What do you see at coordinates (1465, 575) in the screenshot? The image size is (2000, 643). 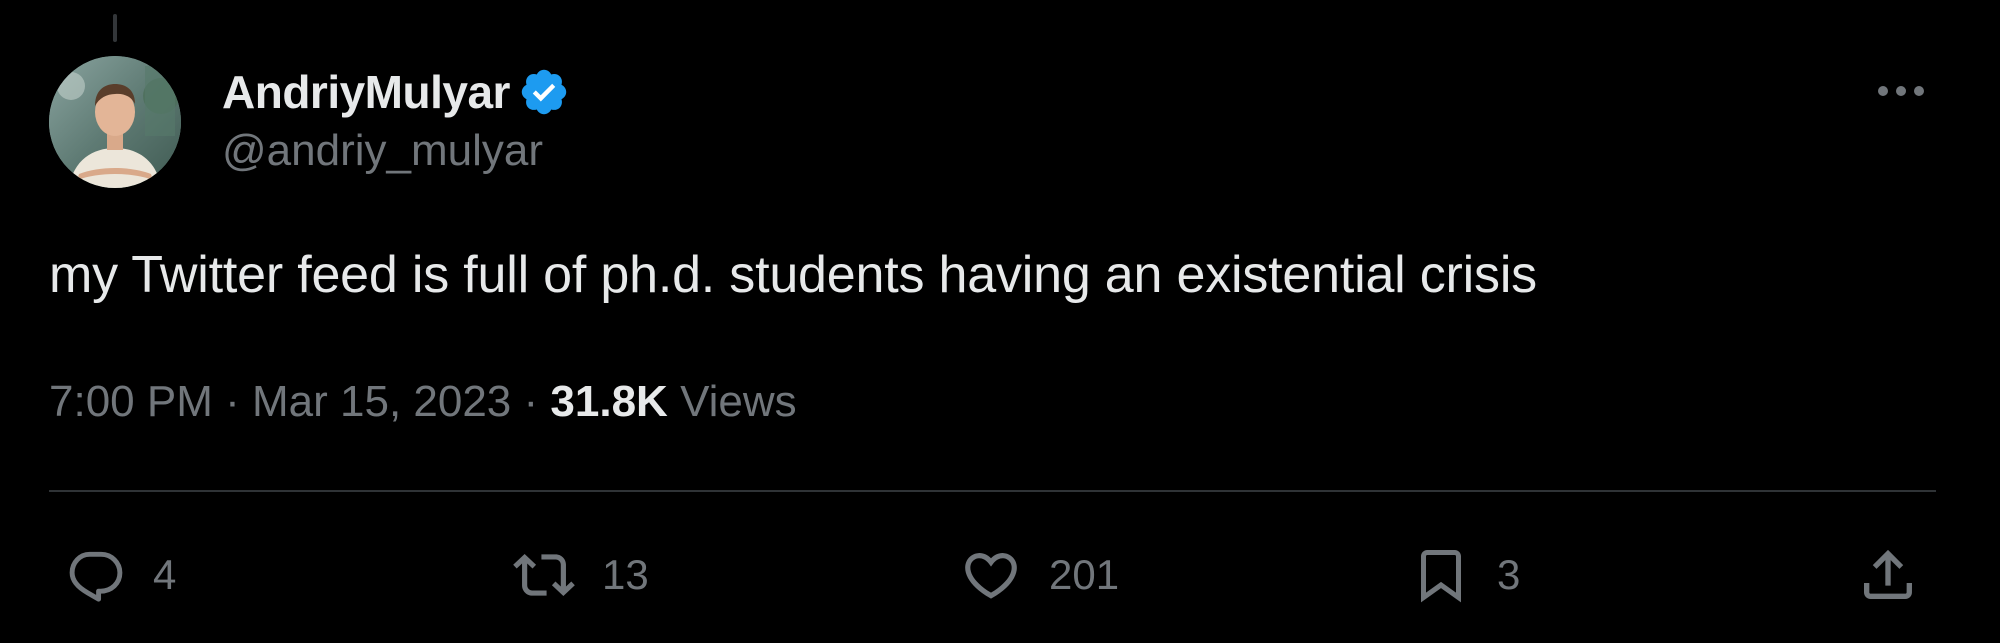 I see `bookmark-button: 3` at bounding box center [1465, 575].